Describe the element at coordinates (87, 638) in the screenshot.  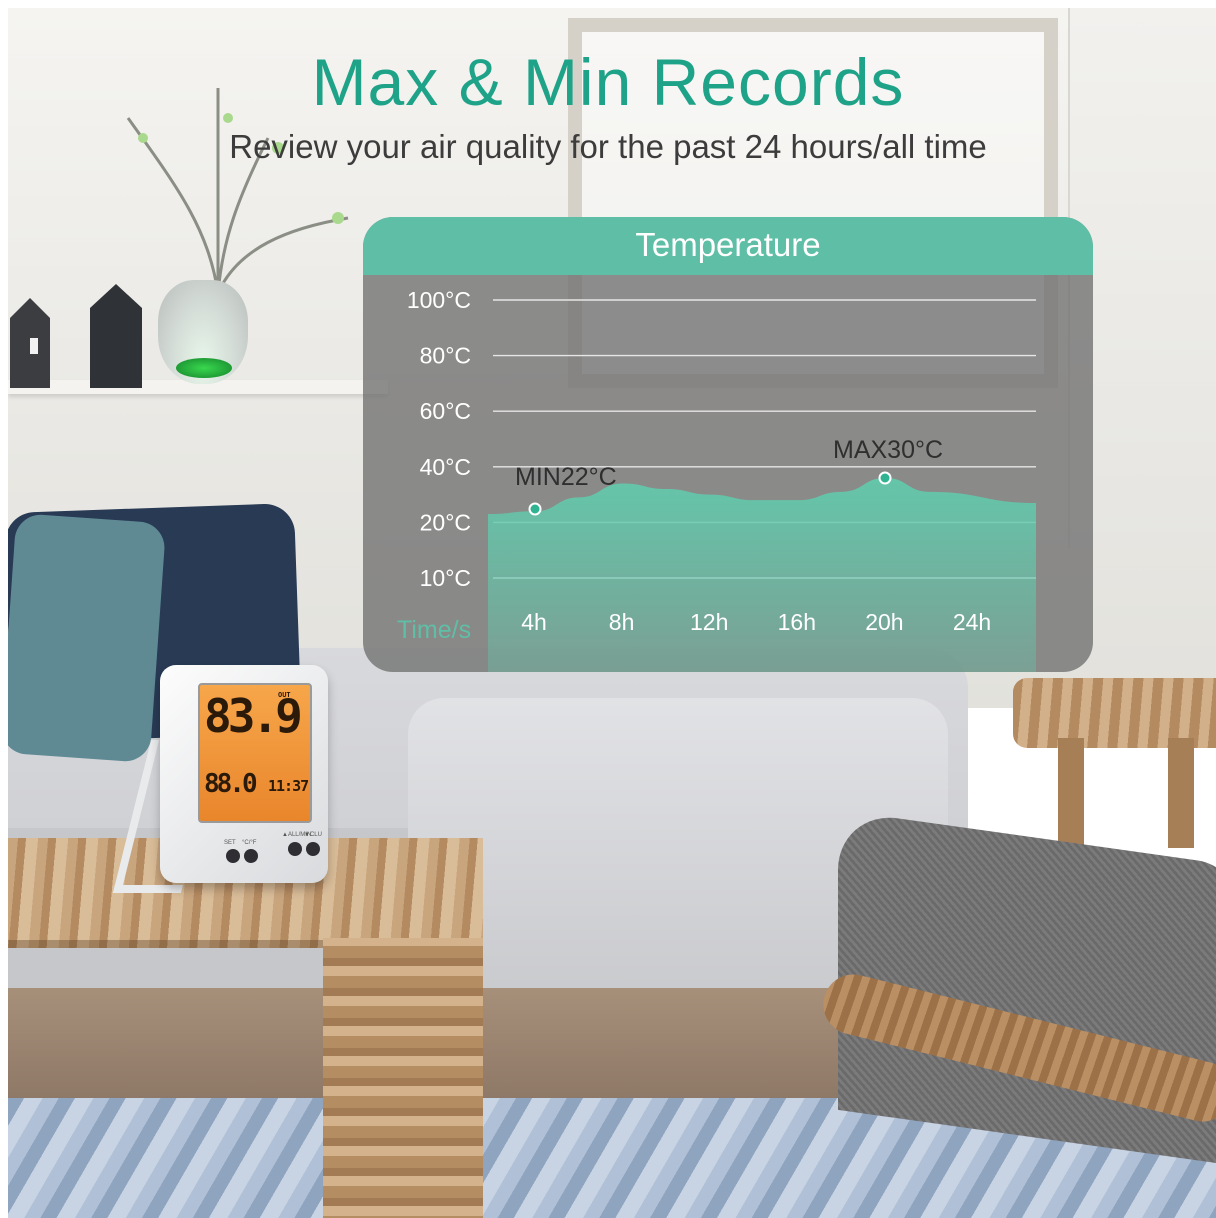
I see `pillow-teal` at that location.